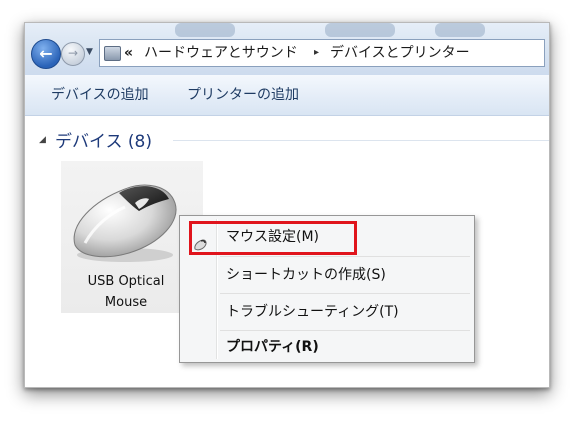  I want to click on menu-item-create-shortcut: ショートカットの作成(S), so click(327, 275).